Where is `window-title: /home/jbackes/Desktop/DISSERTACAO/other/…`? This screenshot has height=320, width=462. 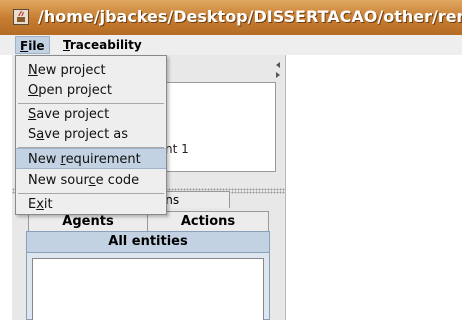
window-title: /home/jbackes/Desktop/DISSERTACAO/other/… is located at coordinates (250, 16).